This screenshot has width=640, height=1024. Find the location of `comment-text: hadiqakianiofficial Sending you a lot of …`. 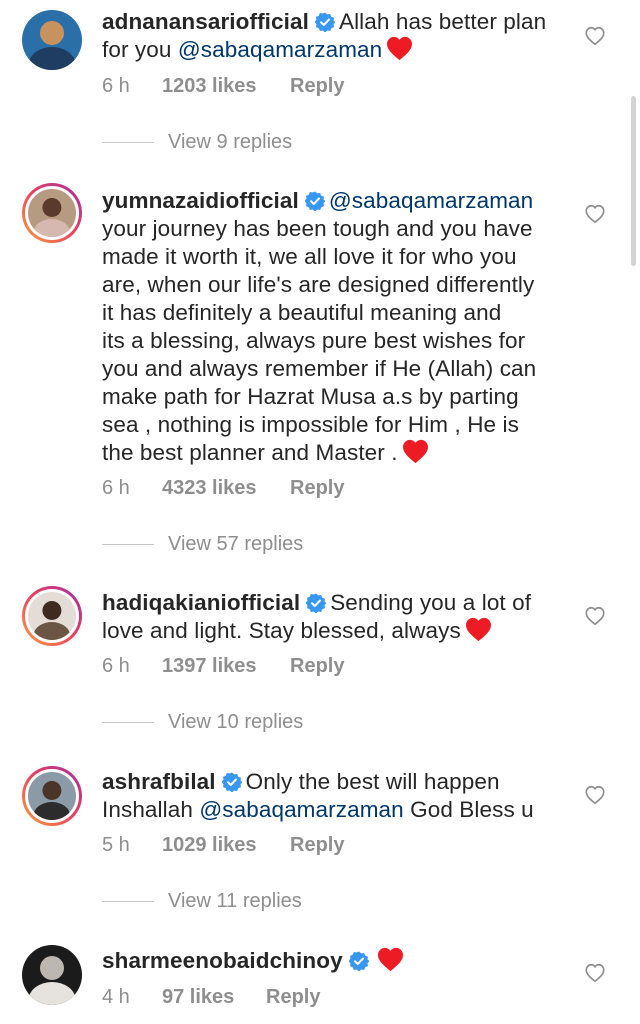

comment-text: hadiqakianiofficial Sending you a lot of … is located at coordinates (337, 617).